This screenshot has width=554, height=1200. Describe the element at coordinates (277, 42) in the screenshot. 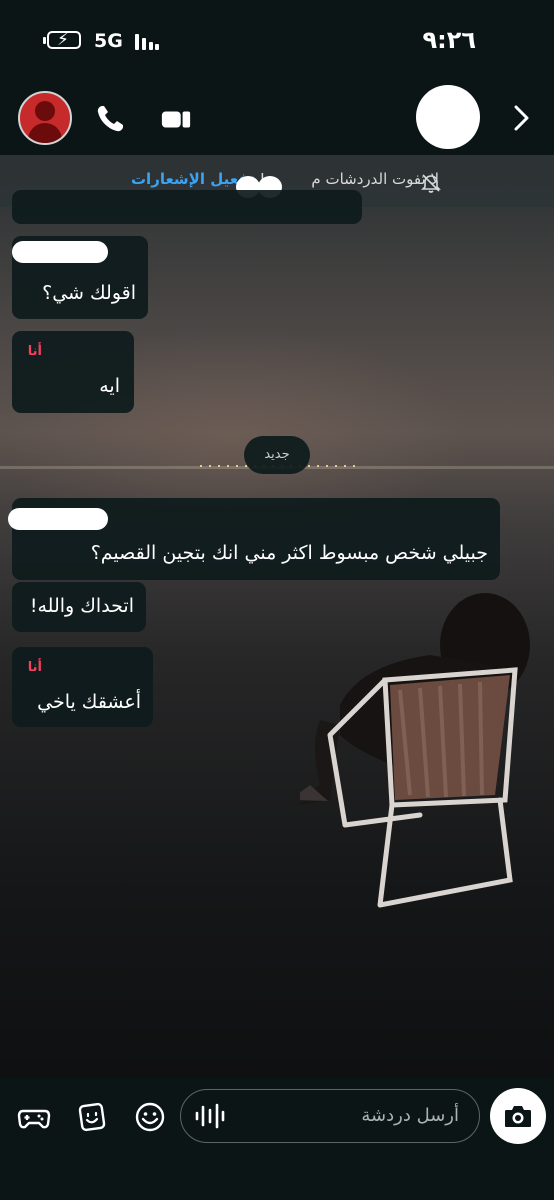

I see `status-bar: ⚡ 5G ٩:٢٦` at that location.